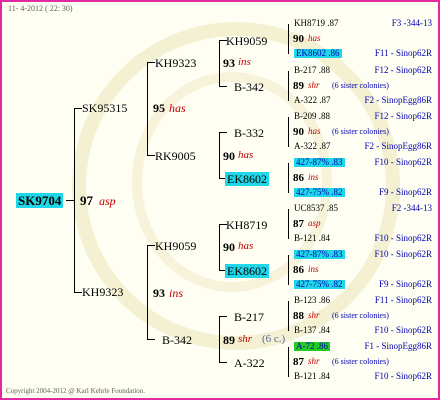 The height and width of the screenshot is (400, 440). I want to click on g4-line: F2 -344-13, so click(411, 208).